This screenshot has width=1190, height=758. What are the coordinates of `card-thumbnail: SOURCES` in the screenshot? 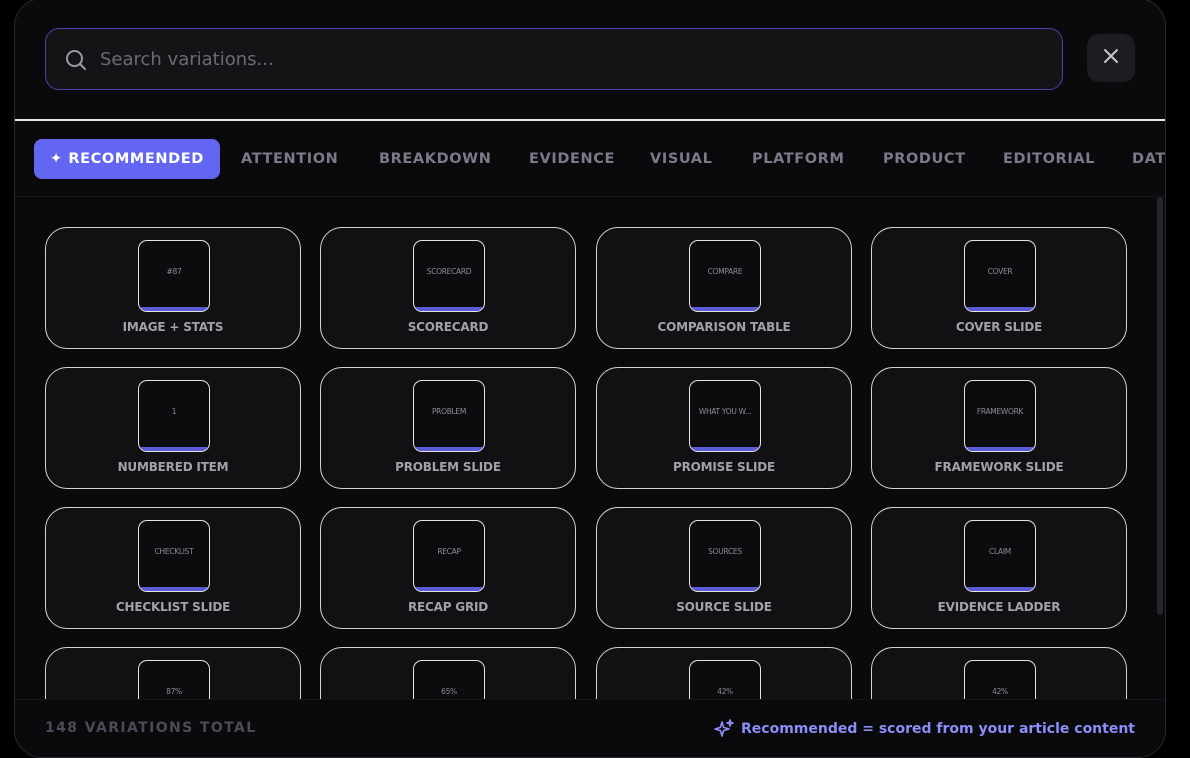 It's located at (725, 556).